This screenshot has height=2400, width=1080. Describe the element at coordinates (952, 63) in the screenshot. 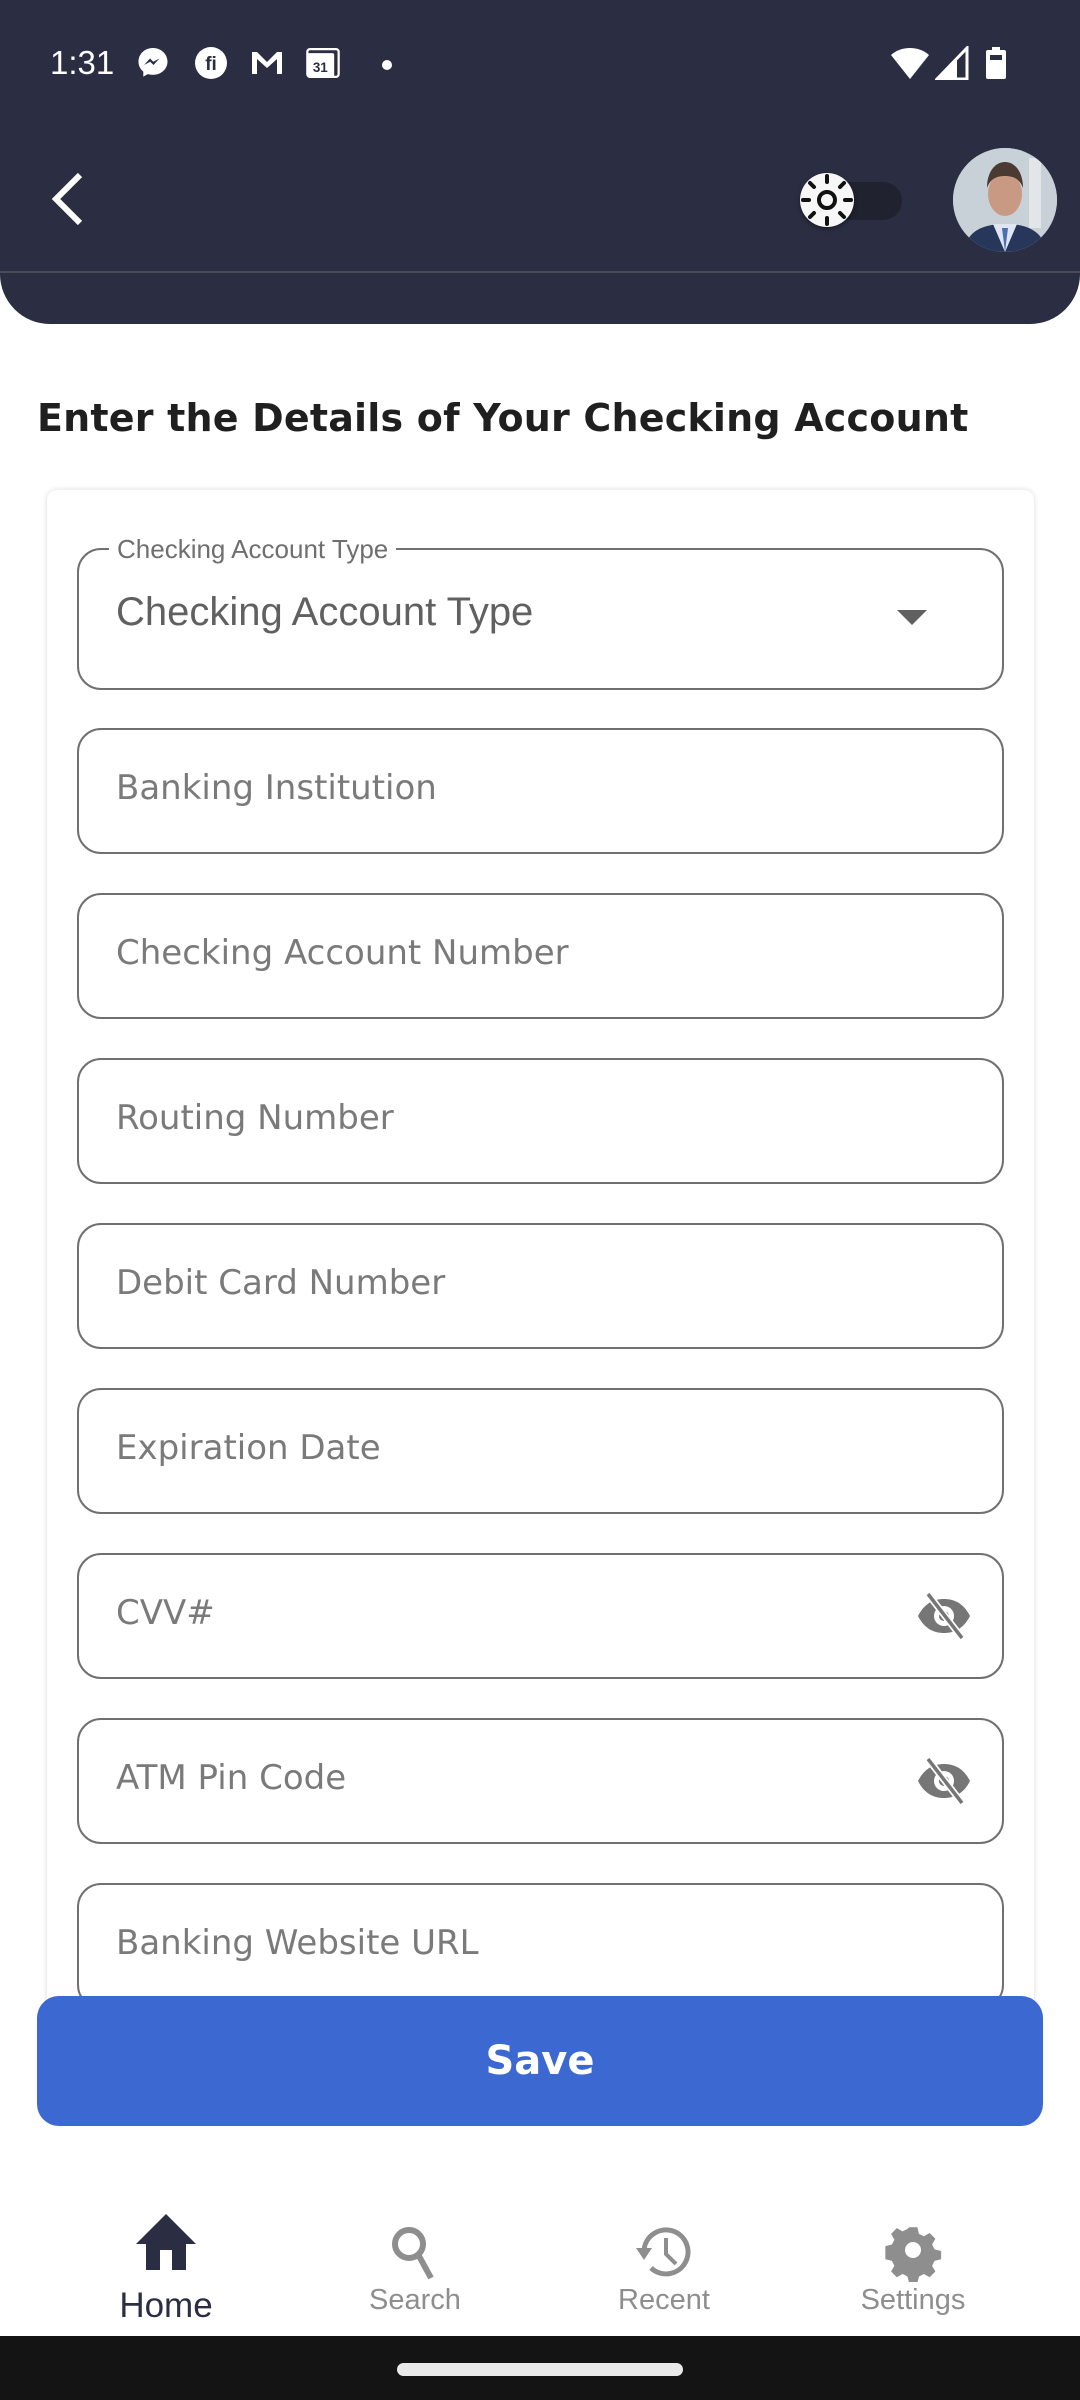

I see `cell-signal-icon` at that location.